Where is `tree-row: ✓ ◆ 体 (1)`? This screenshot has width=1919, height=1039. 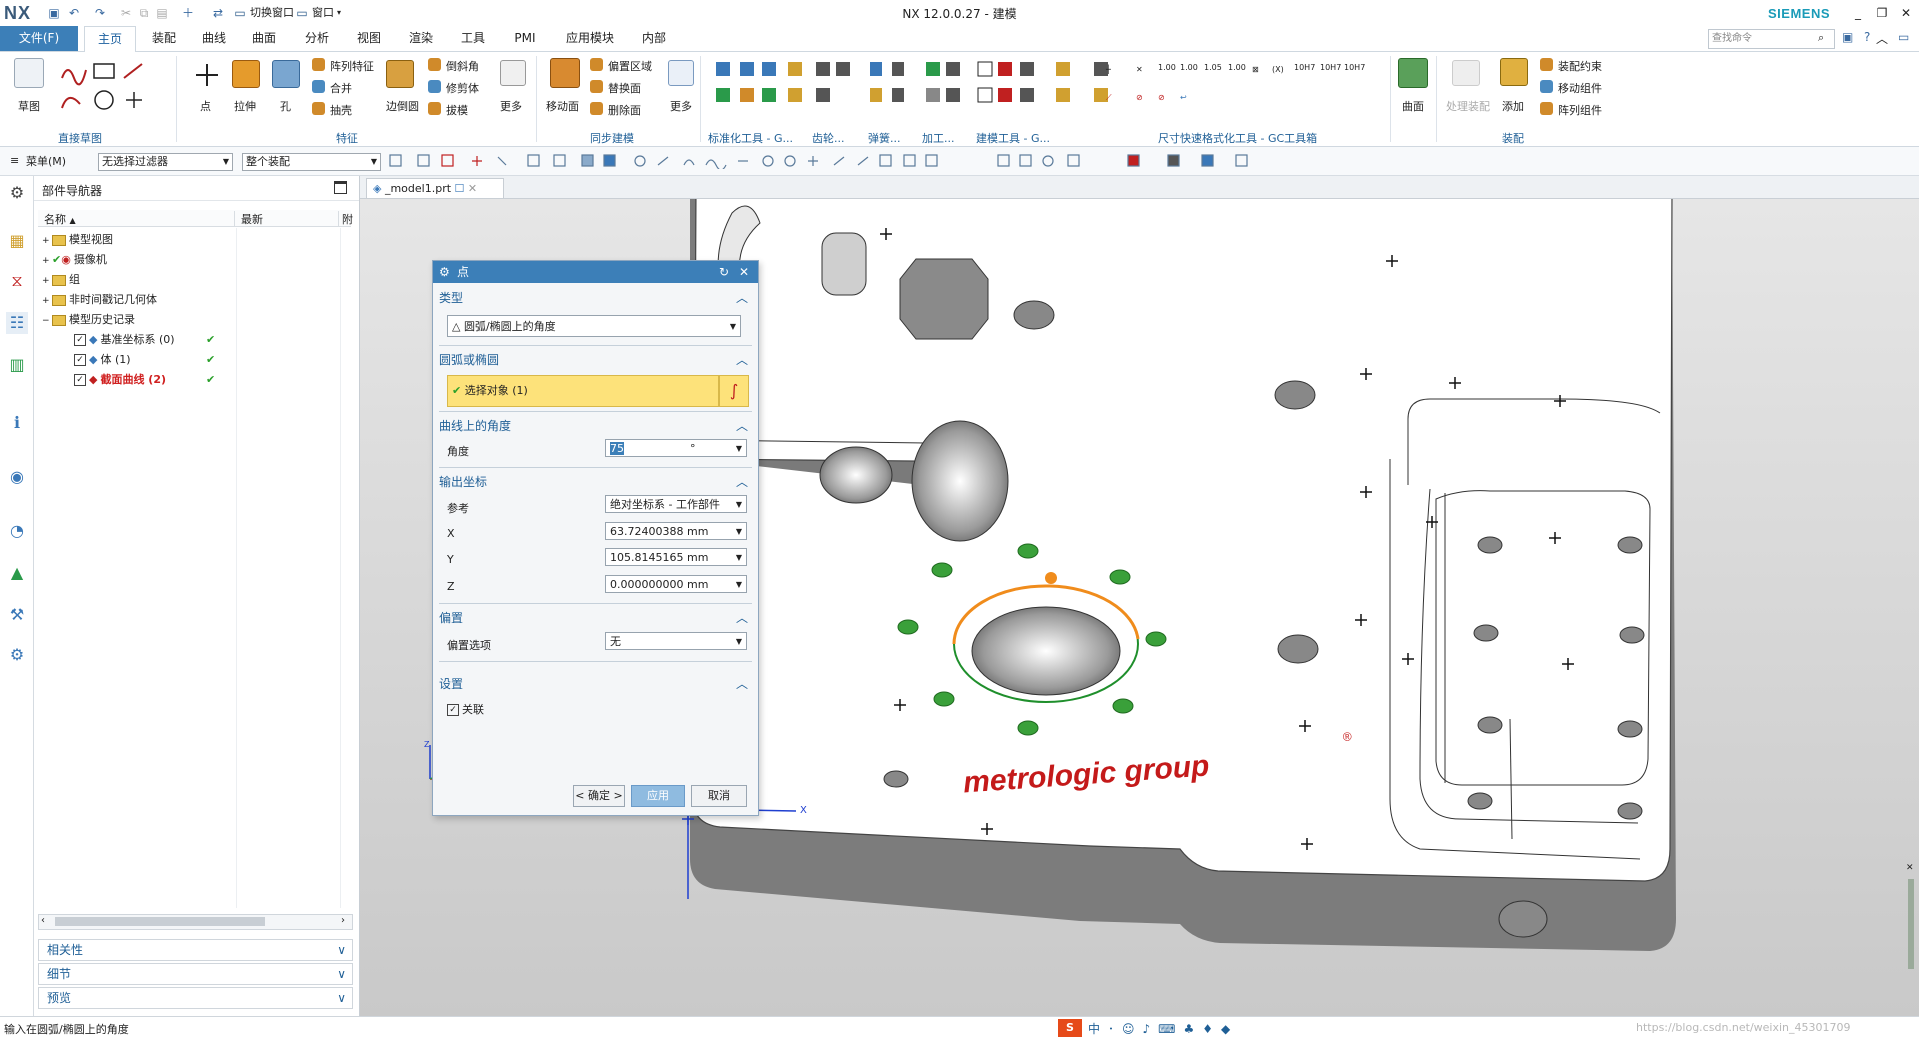 tree-row: ✓ ◆ 体 (1) is located at coordinates (97, 360).